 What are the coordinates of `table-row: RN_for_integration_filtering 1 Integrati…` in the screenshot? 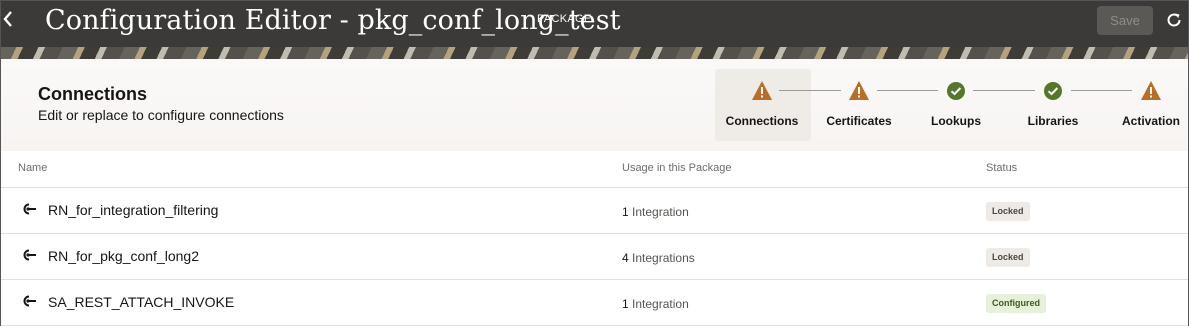 It's located at (594, 211).